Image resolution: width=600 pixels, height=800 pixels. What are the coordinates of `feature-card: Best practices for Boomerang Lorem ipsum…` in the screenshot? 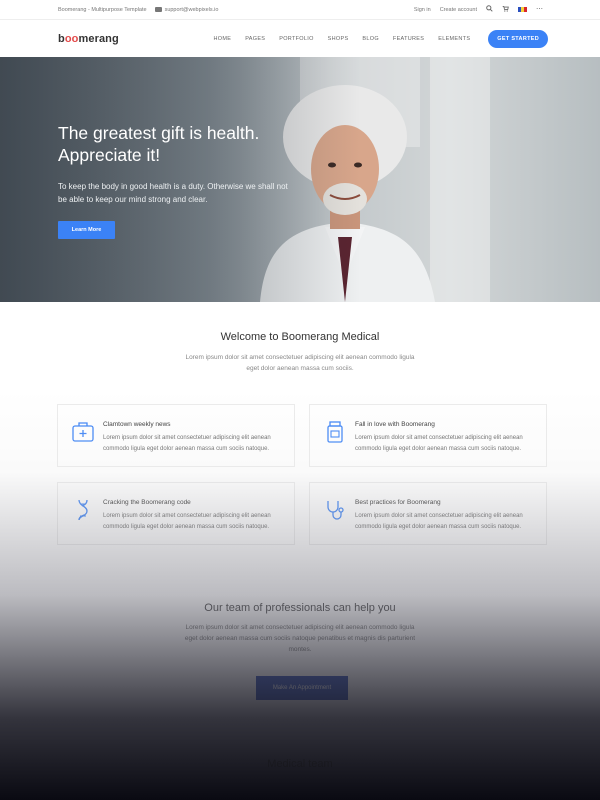 It's located at (428, 513).